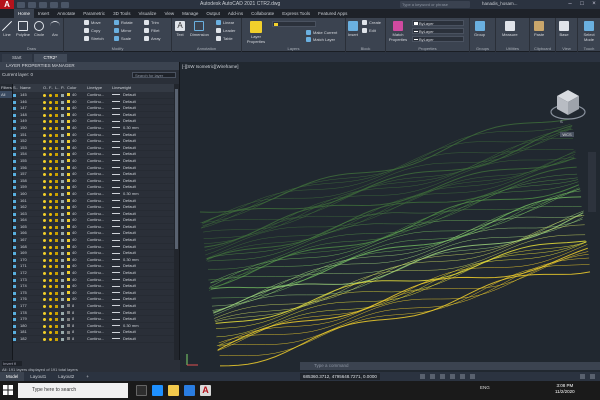 This screenshot has width=600, height=400. I want to click on layer-color: 8, so click(77, 319).